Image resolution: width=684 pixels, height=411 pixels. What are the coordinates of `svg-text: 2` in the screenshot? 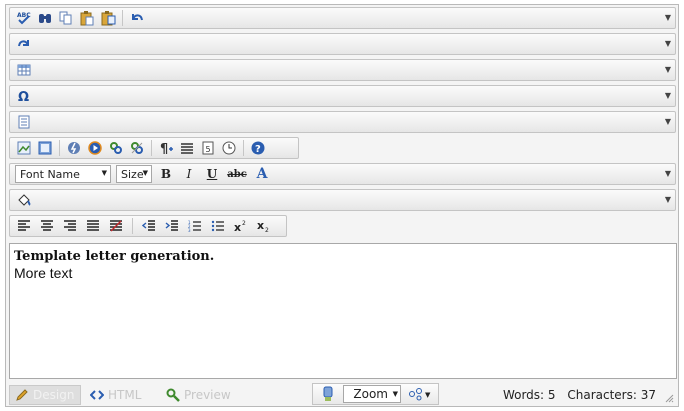 It's located at (244, 223).